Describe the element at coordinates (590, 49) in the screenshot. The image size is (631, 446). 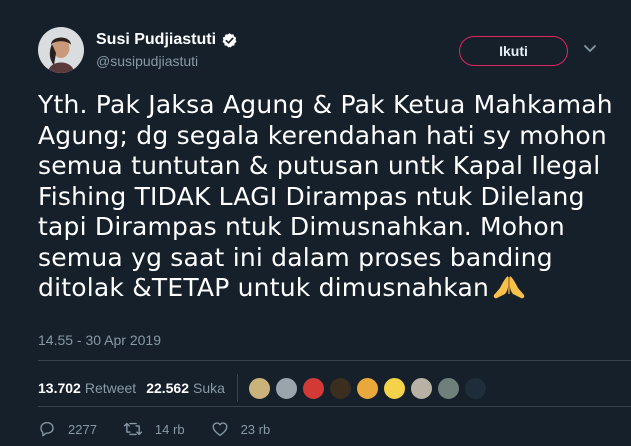
I see `chevron-down-icon` at that location.